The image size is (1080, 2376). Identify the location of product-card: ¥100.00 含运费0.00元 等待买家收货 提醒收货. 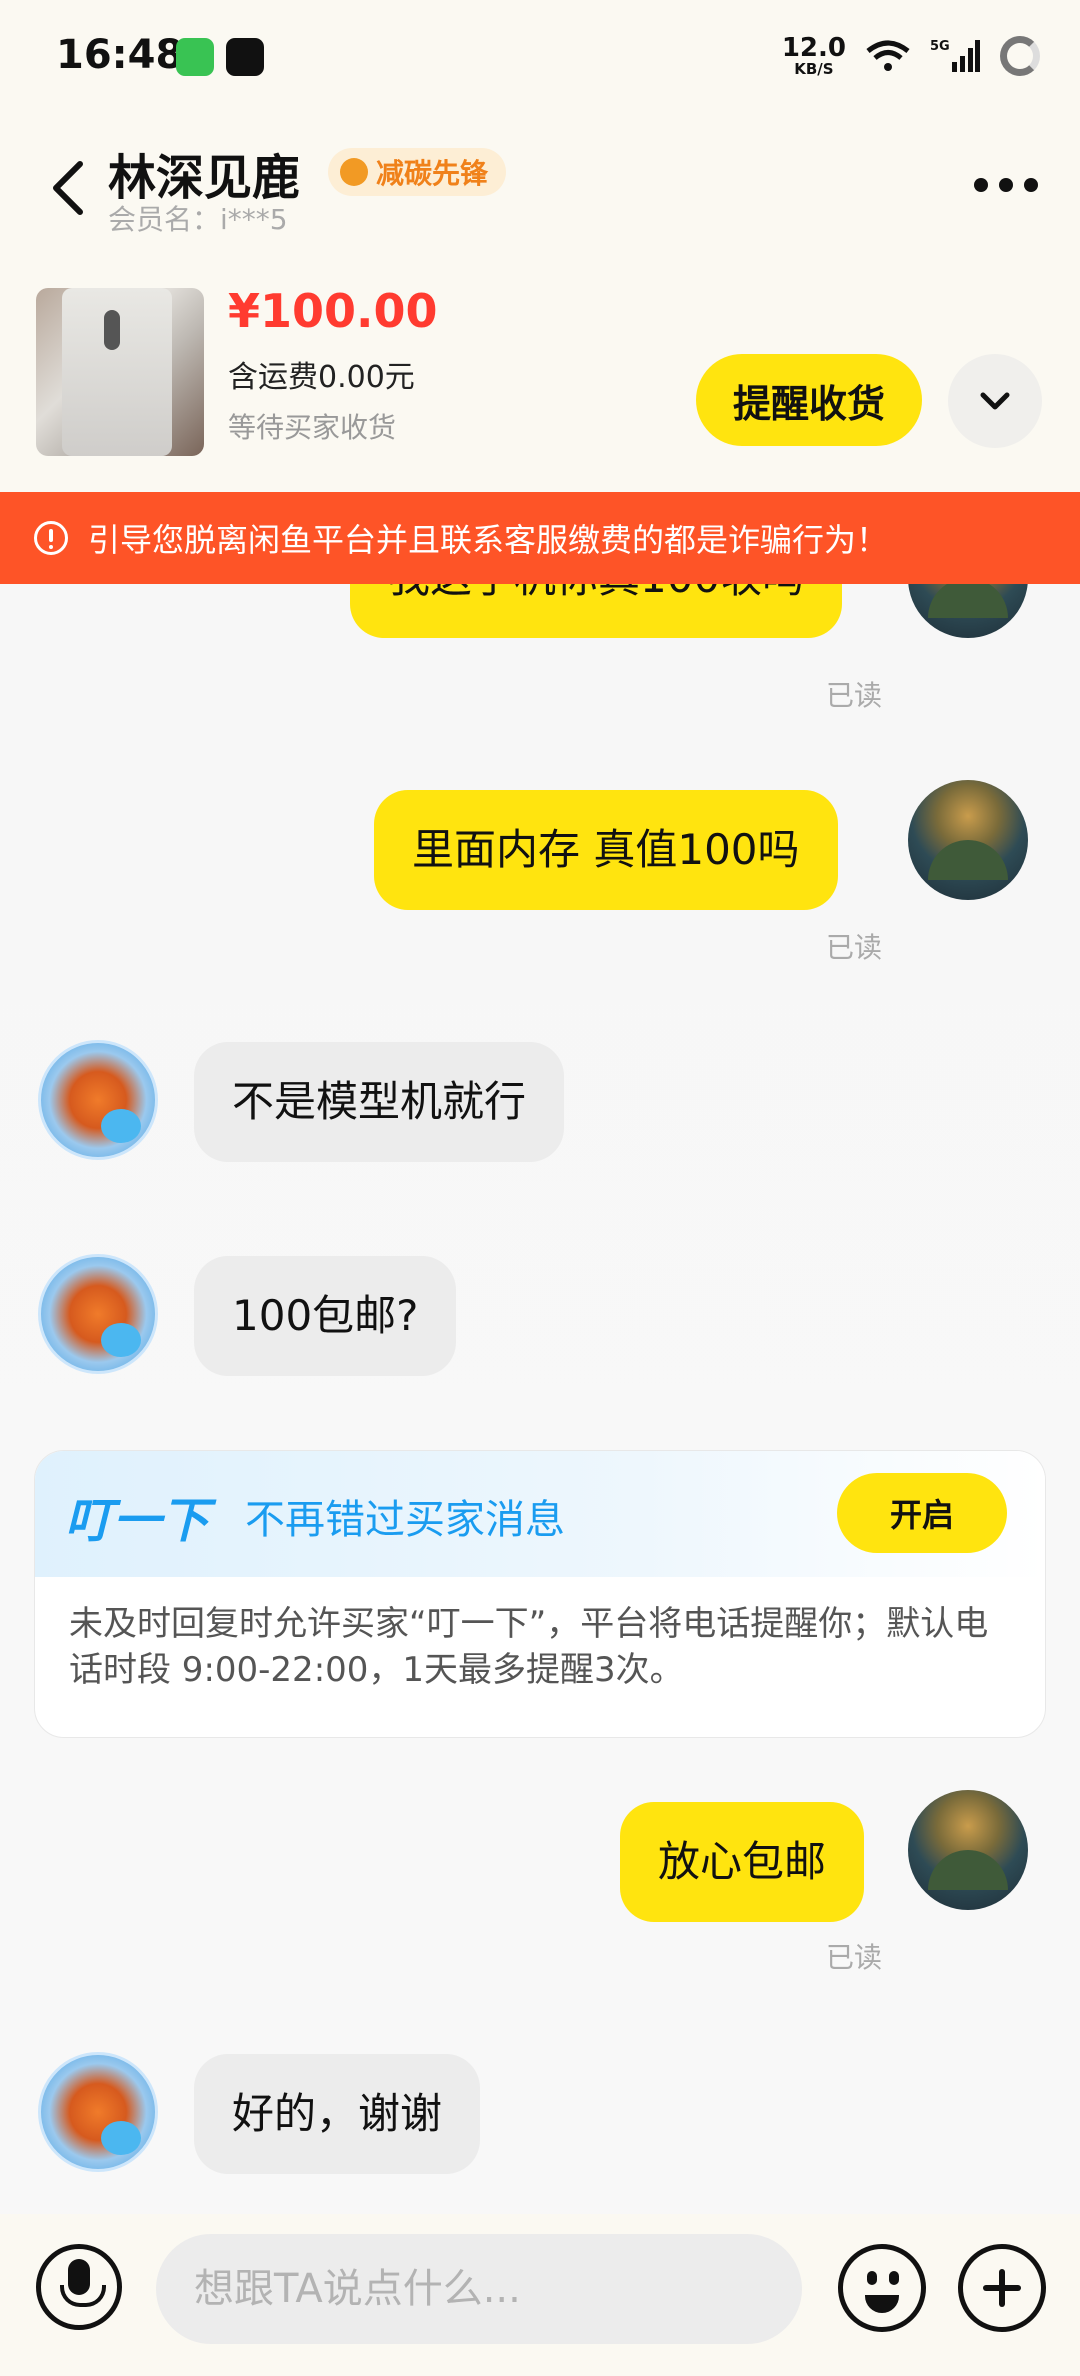
(540, 384).